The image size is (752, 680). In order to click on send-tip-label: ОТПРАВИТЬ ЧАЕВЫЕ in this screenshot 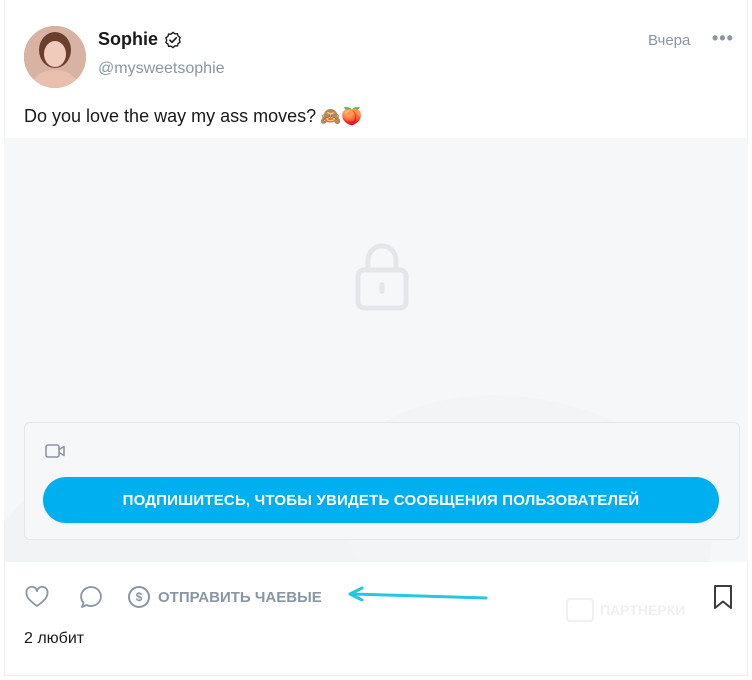, I will do `click(240, 597)`.